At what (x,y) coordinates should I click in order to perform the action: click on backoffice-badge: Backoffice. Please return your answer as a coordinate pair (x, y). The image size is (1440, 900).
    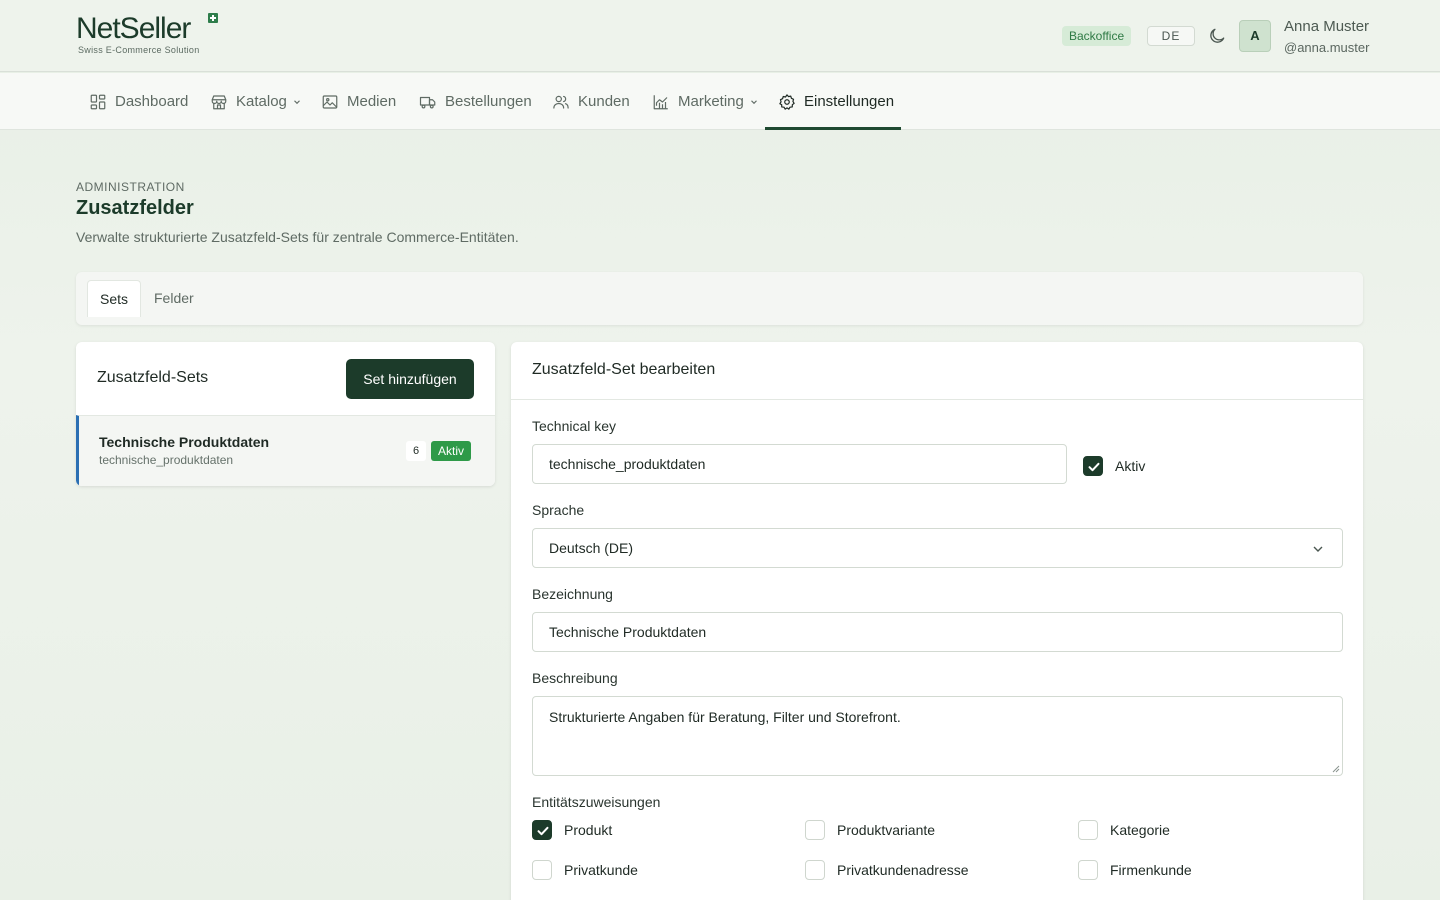
    Looking at the image, I should click on (1097, 36).